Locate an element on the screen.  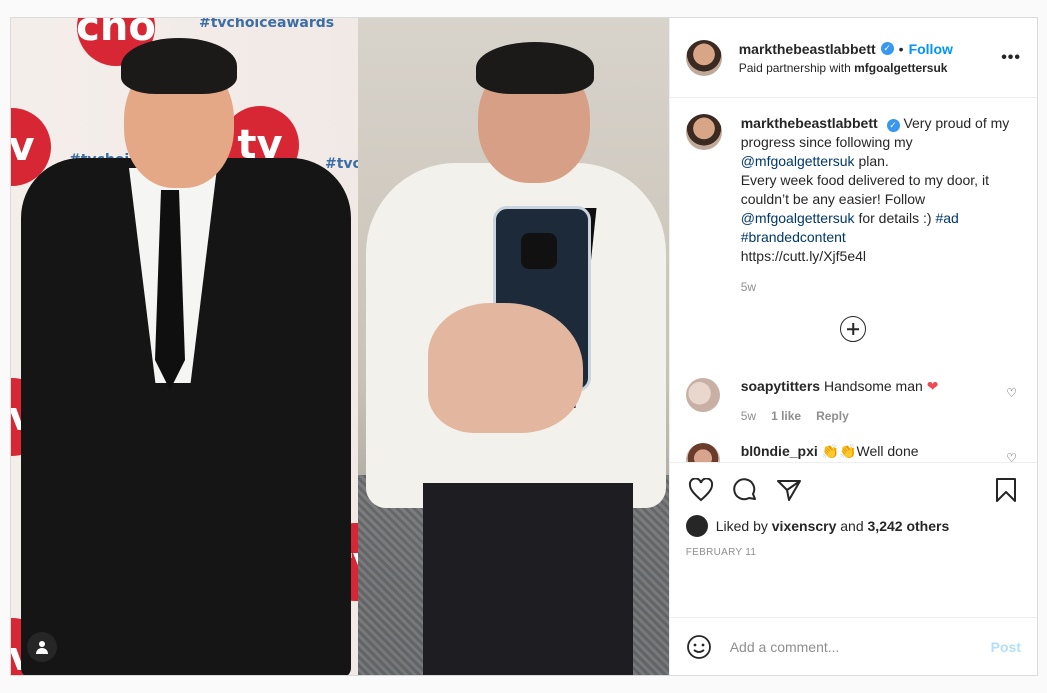
partnership-prefix: Paid partnership with is located at coordinates (794, 67).